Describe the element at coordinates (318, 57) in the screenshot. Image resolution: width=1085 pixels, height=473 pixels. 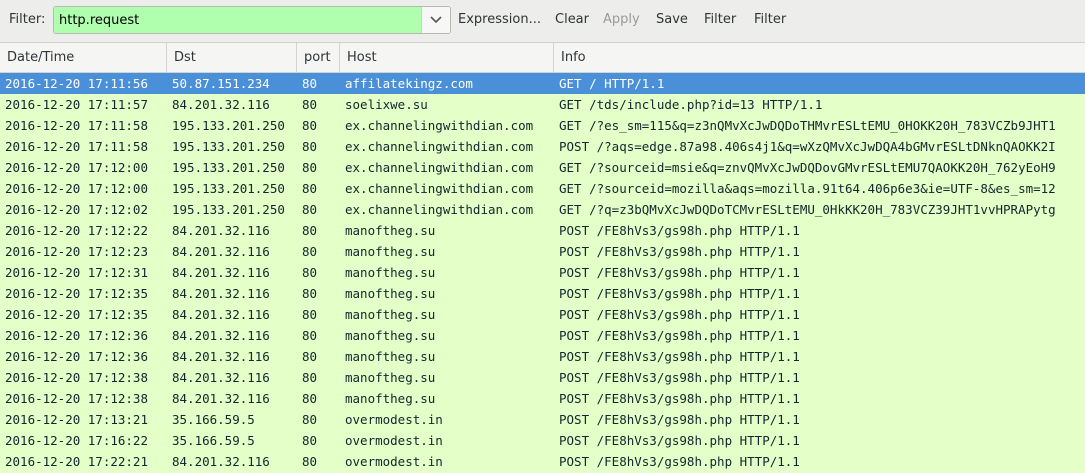
I see `column-header-port: port` at that location.